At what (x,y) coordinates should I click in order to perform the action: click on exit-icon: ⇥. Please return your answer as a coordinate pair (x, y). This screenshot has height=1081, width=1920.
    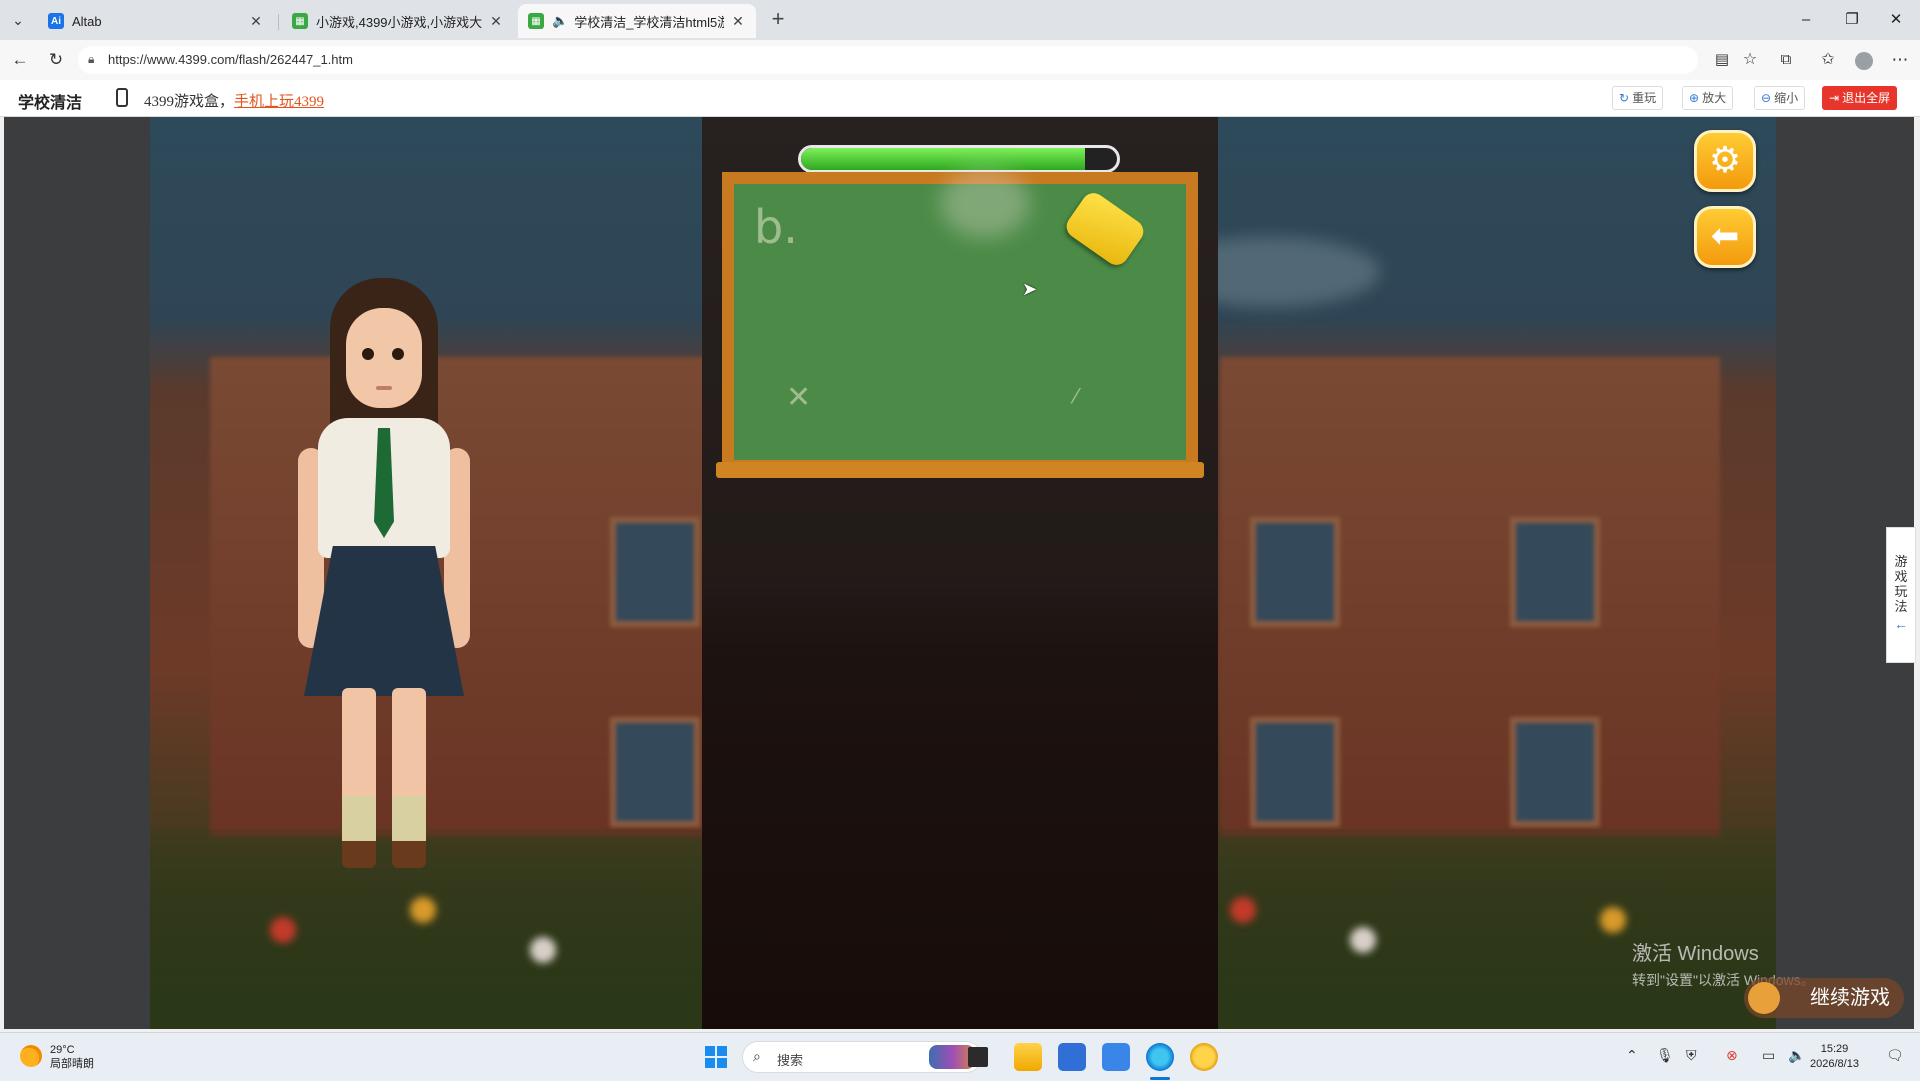
    Looking at the image, I should click on (1834, 98).